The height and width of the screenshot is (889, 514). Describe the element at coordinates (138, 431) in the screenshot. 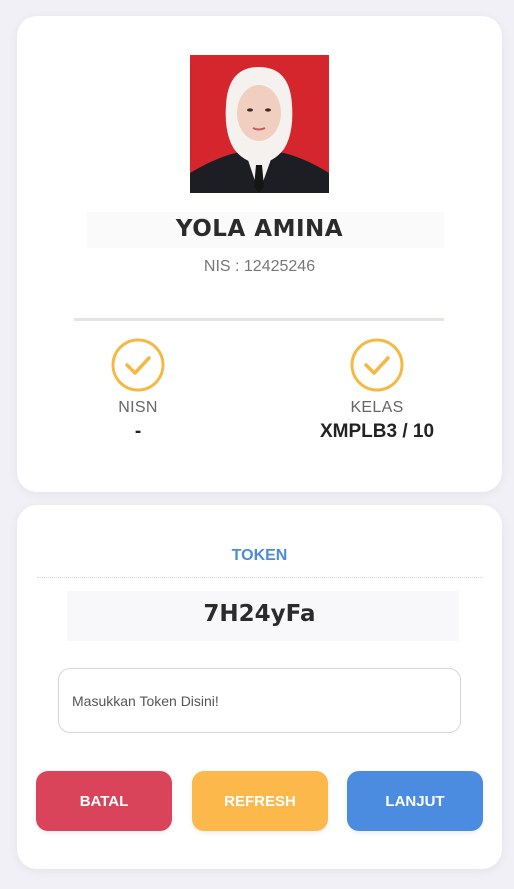

I see `stat-value: -` at that location.